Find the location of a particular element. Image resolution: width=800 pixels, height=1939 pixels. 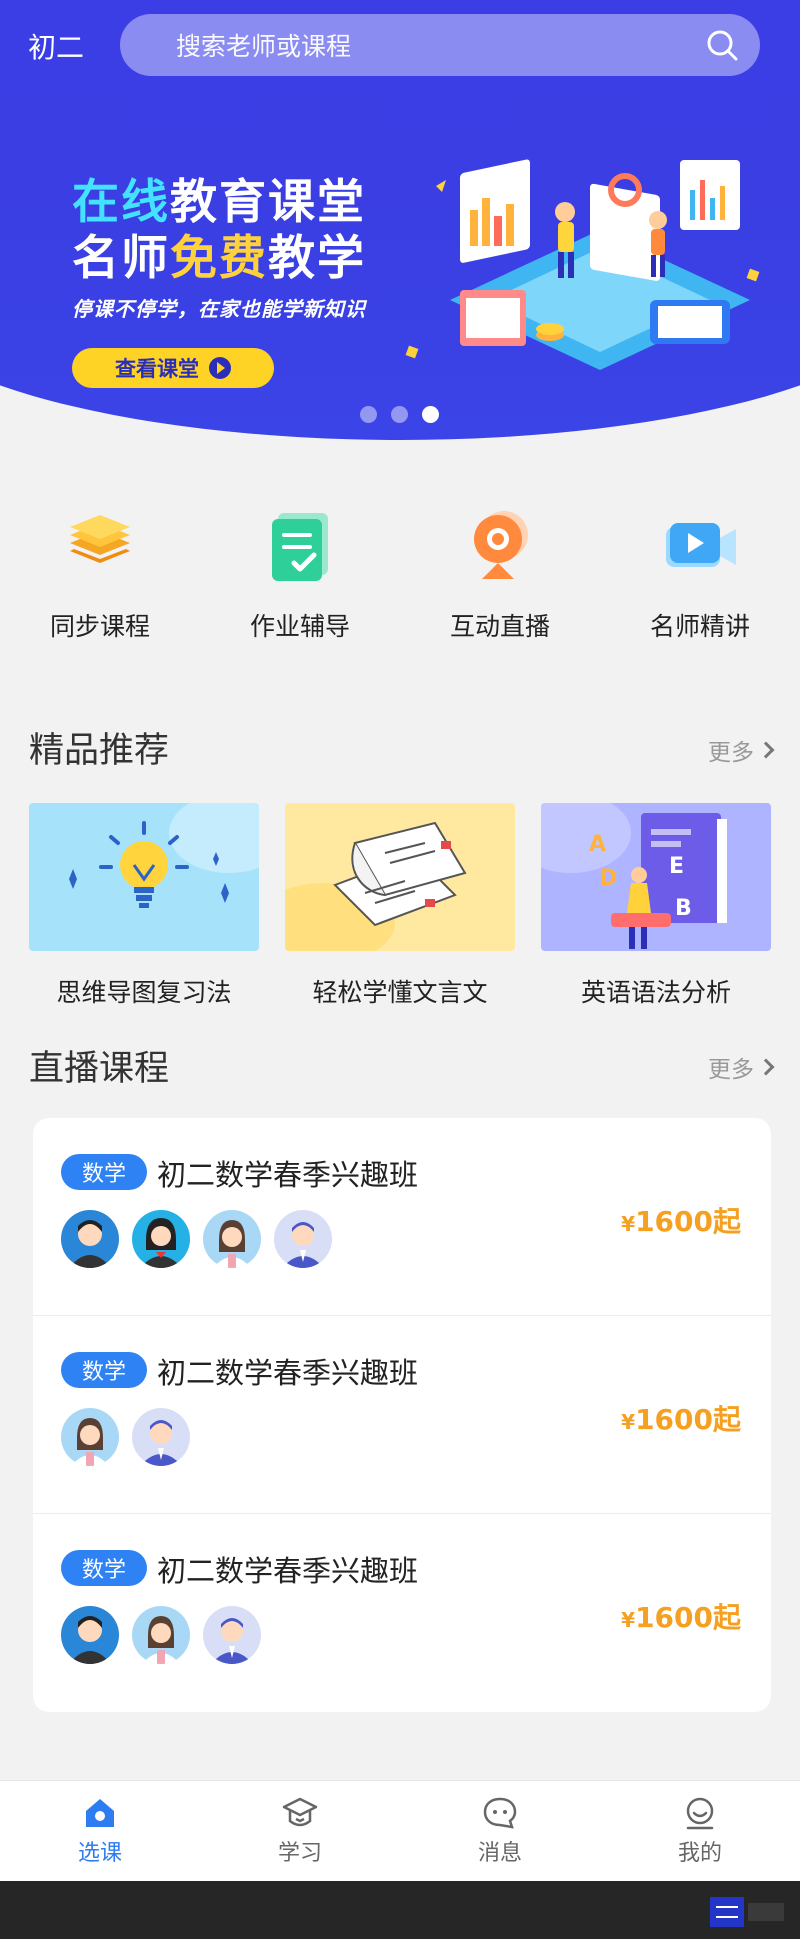

alphabet-book-icon: A D E B is located at coordinates (641, 872).